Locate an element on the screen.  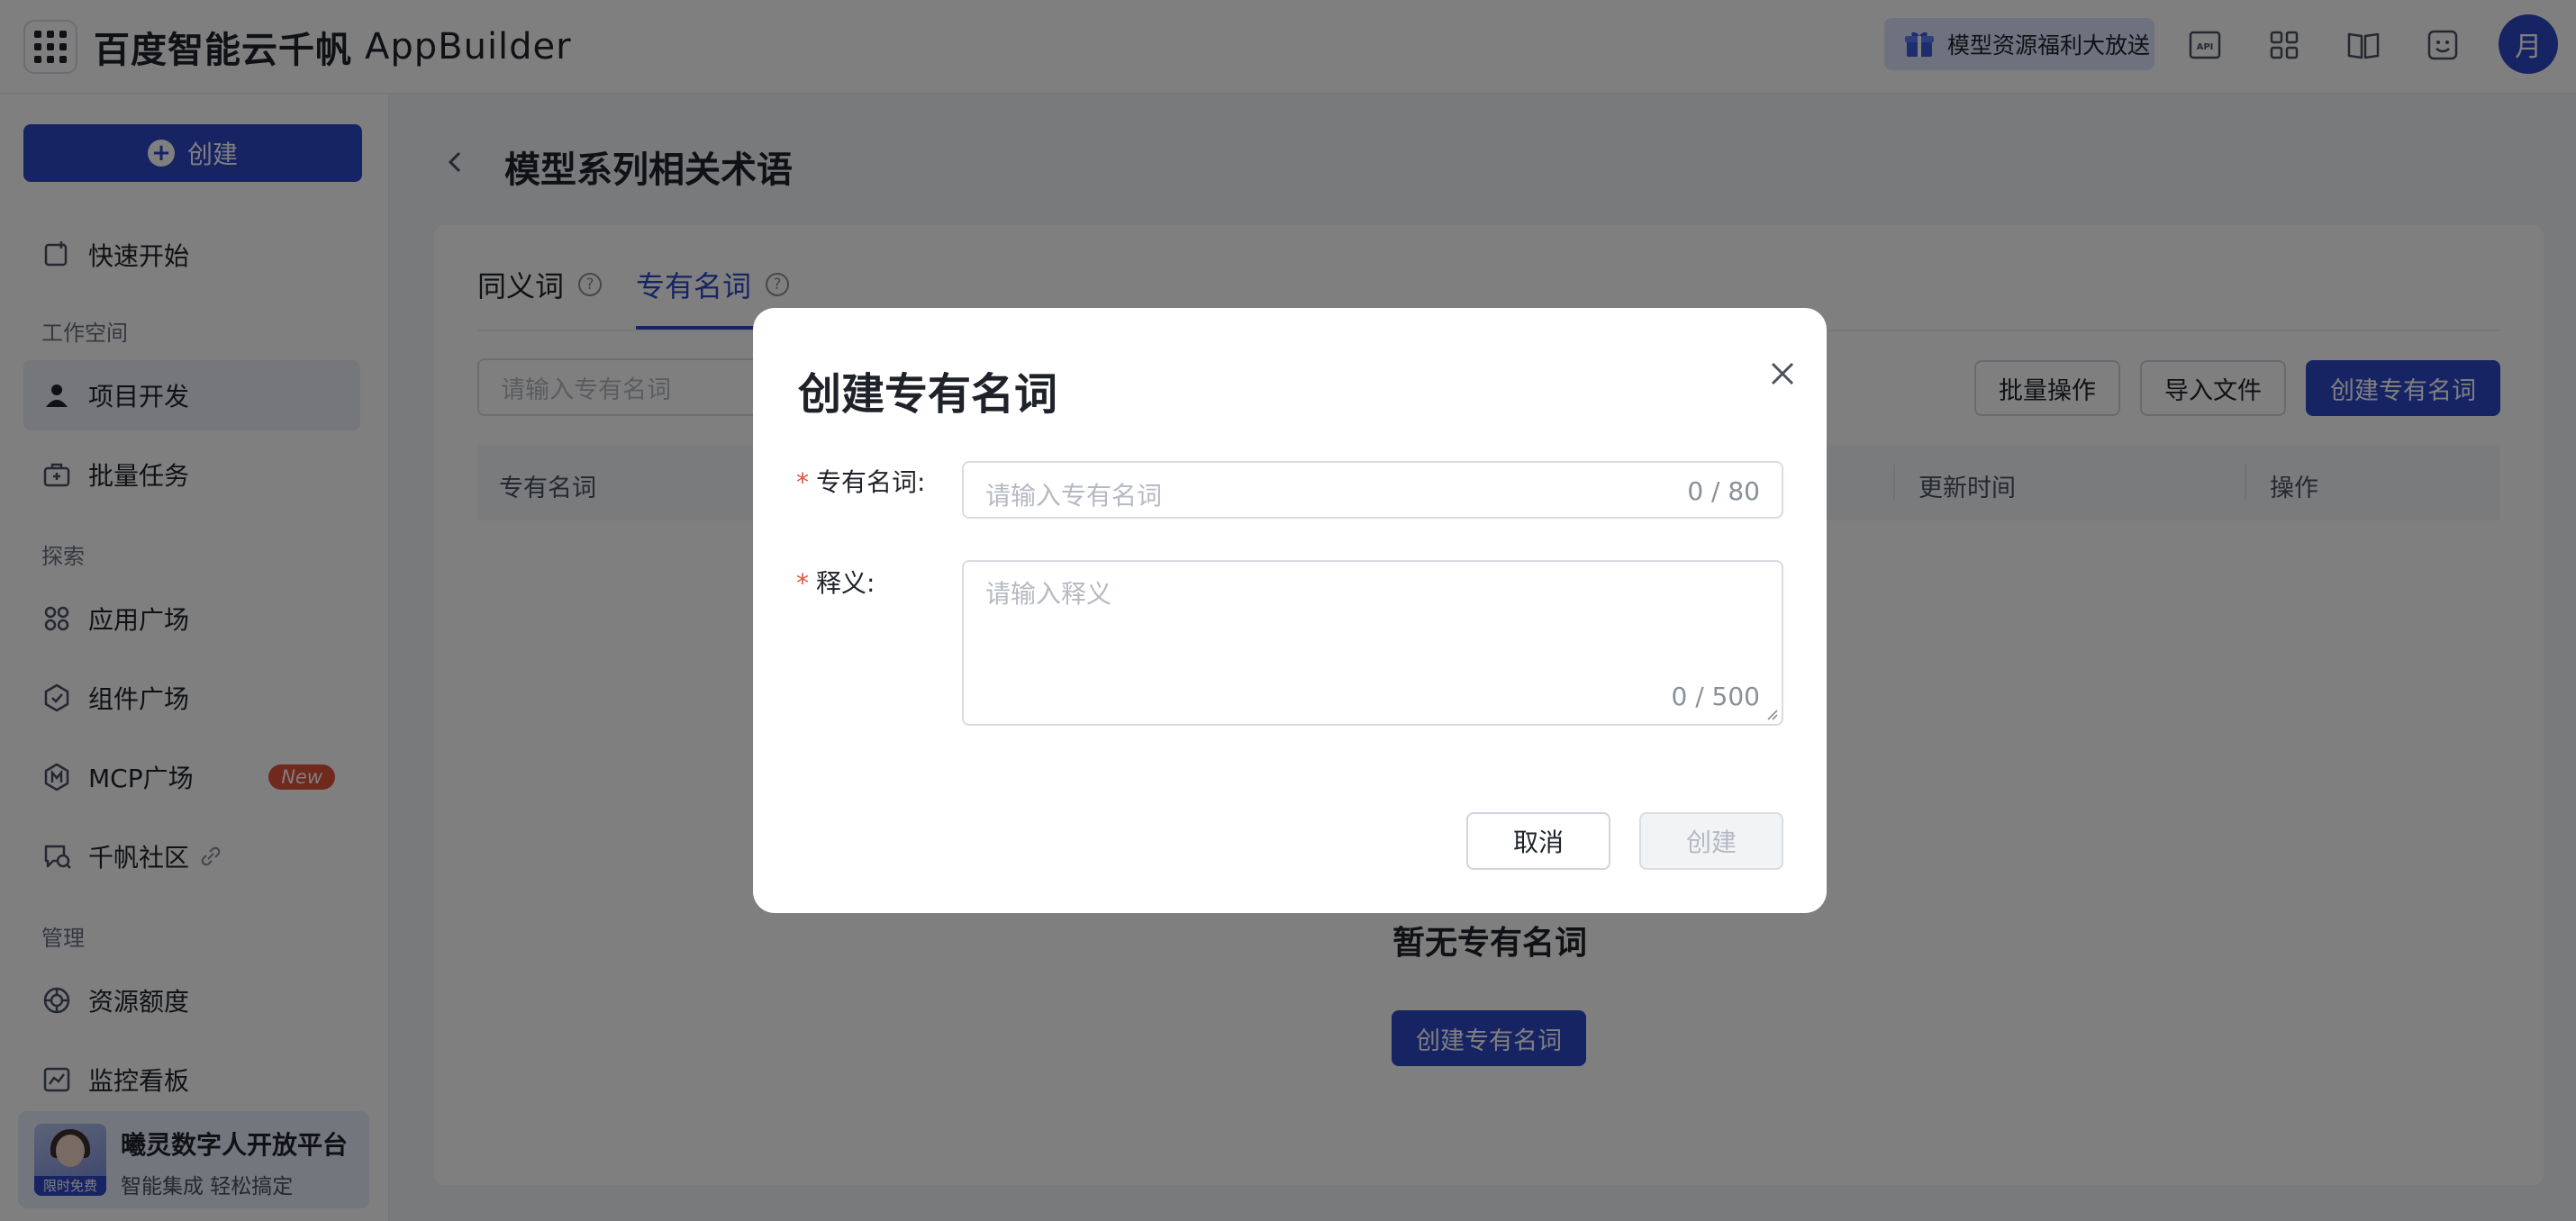
resize-handle-icon is located at coordinates (1771, 714).